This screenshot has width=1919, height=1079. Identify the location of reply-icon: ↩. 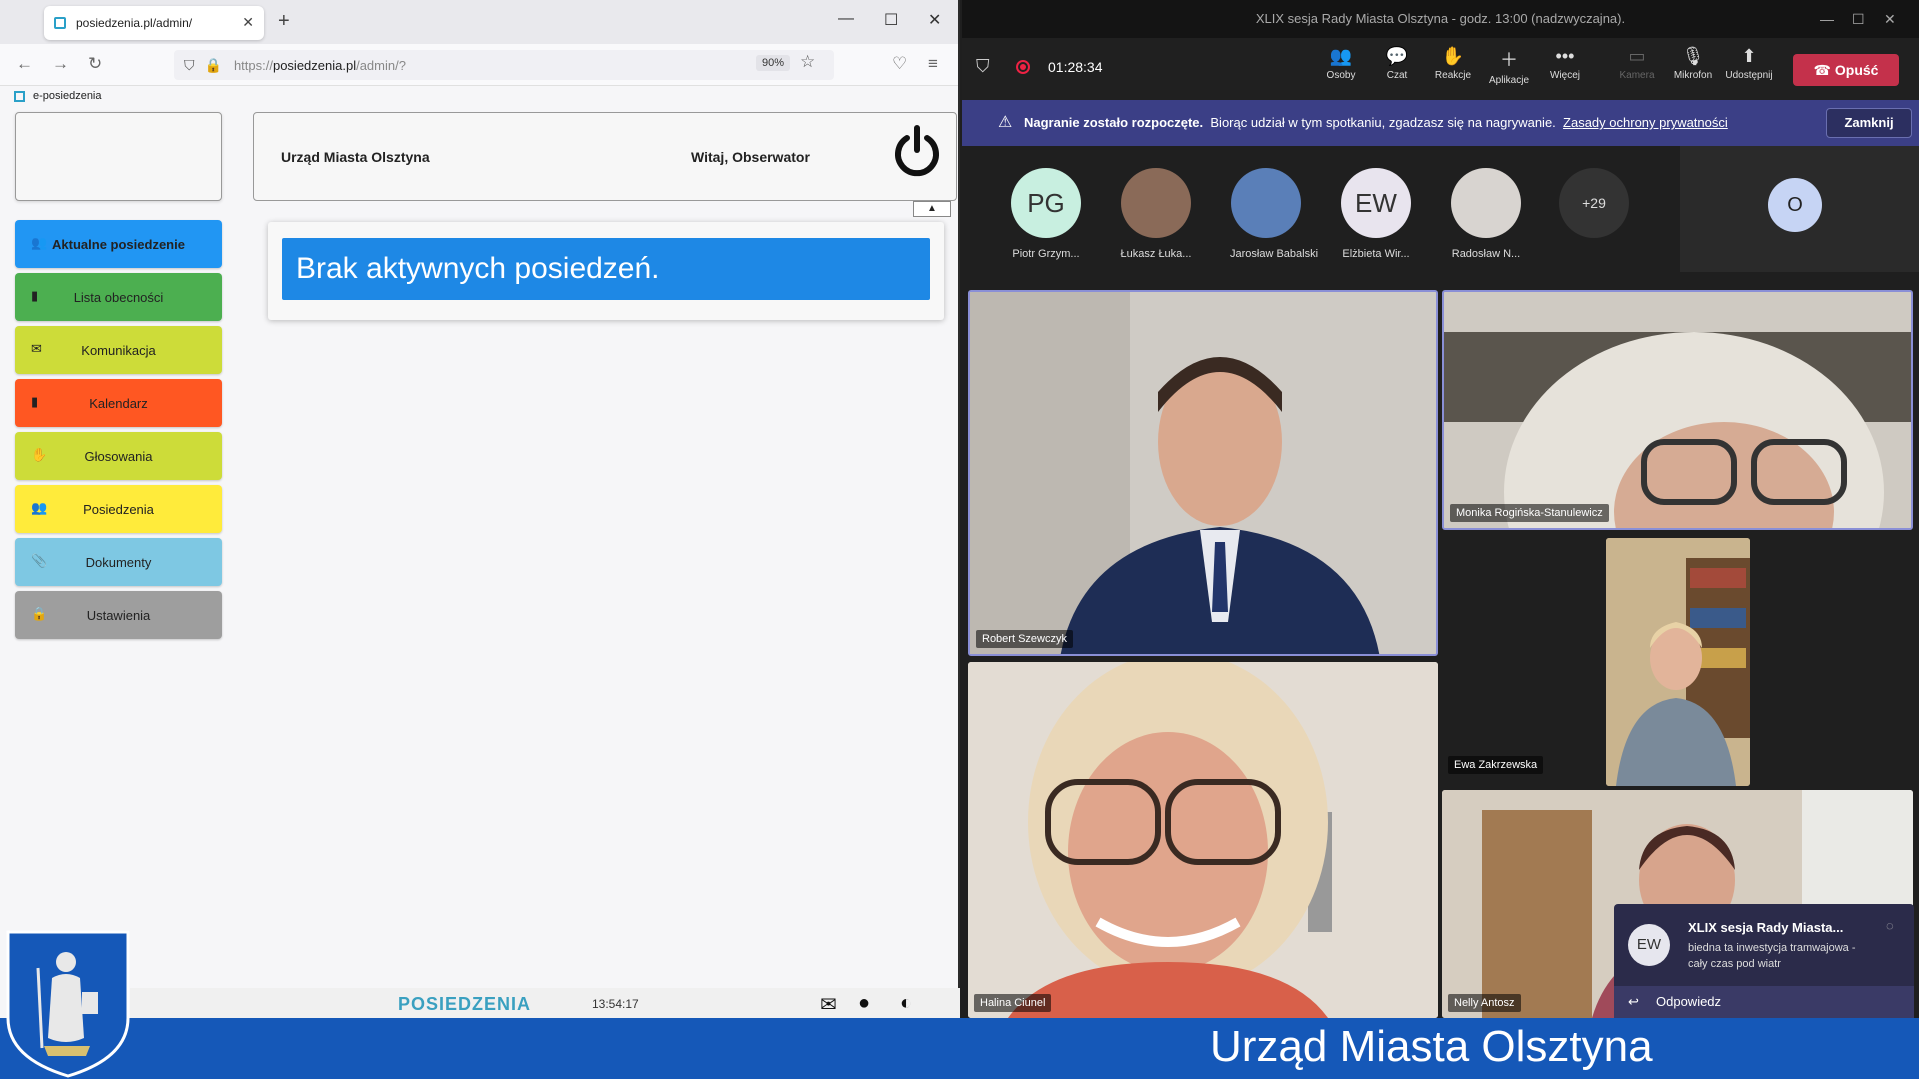
(1633, 1001).